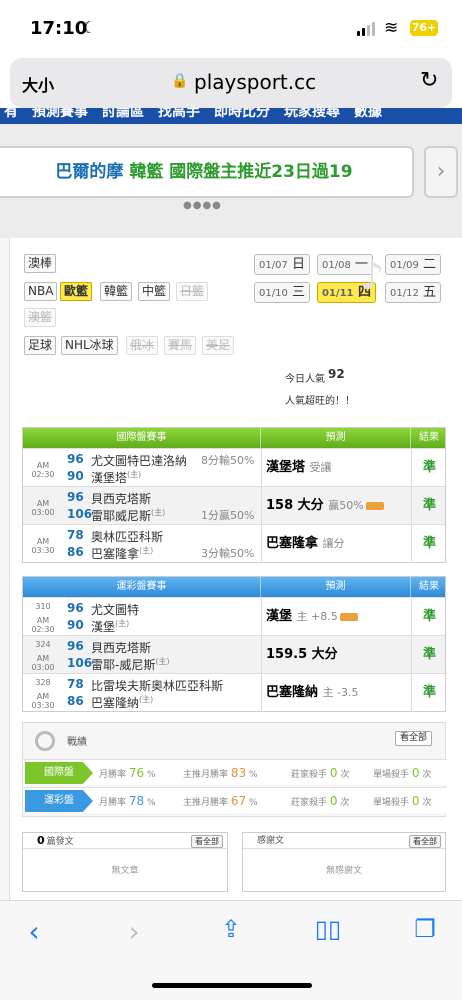 Image resolution: width=462 pixels, height=1000 pixels. Describe the element at coordinates (232, 985) in the screenshot. I see `home-indicator` at that location.